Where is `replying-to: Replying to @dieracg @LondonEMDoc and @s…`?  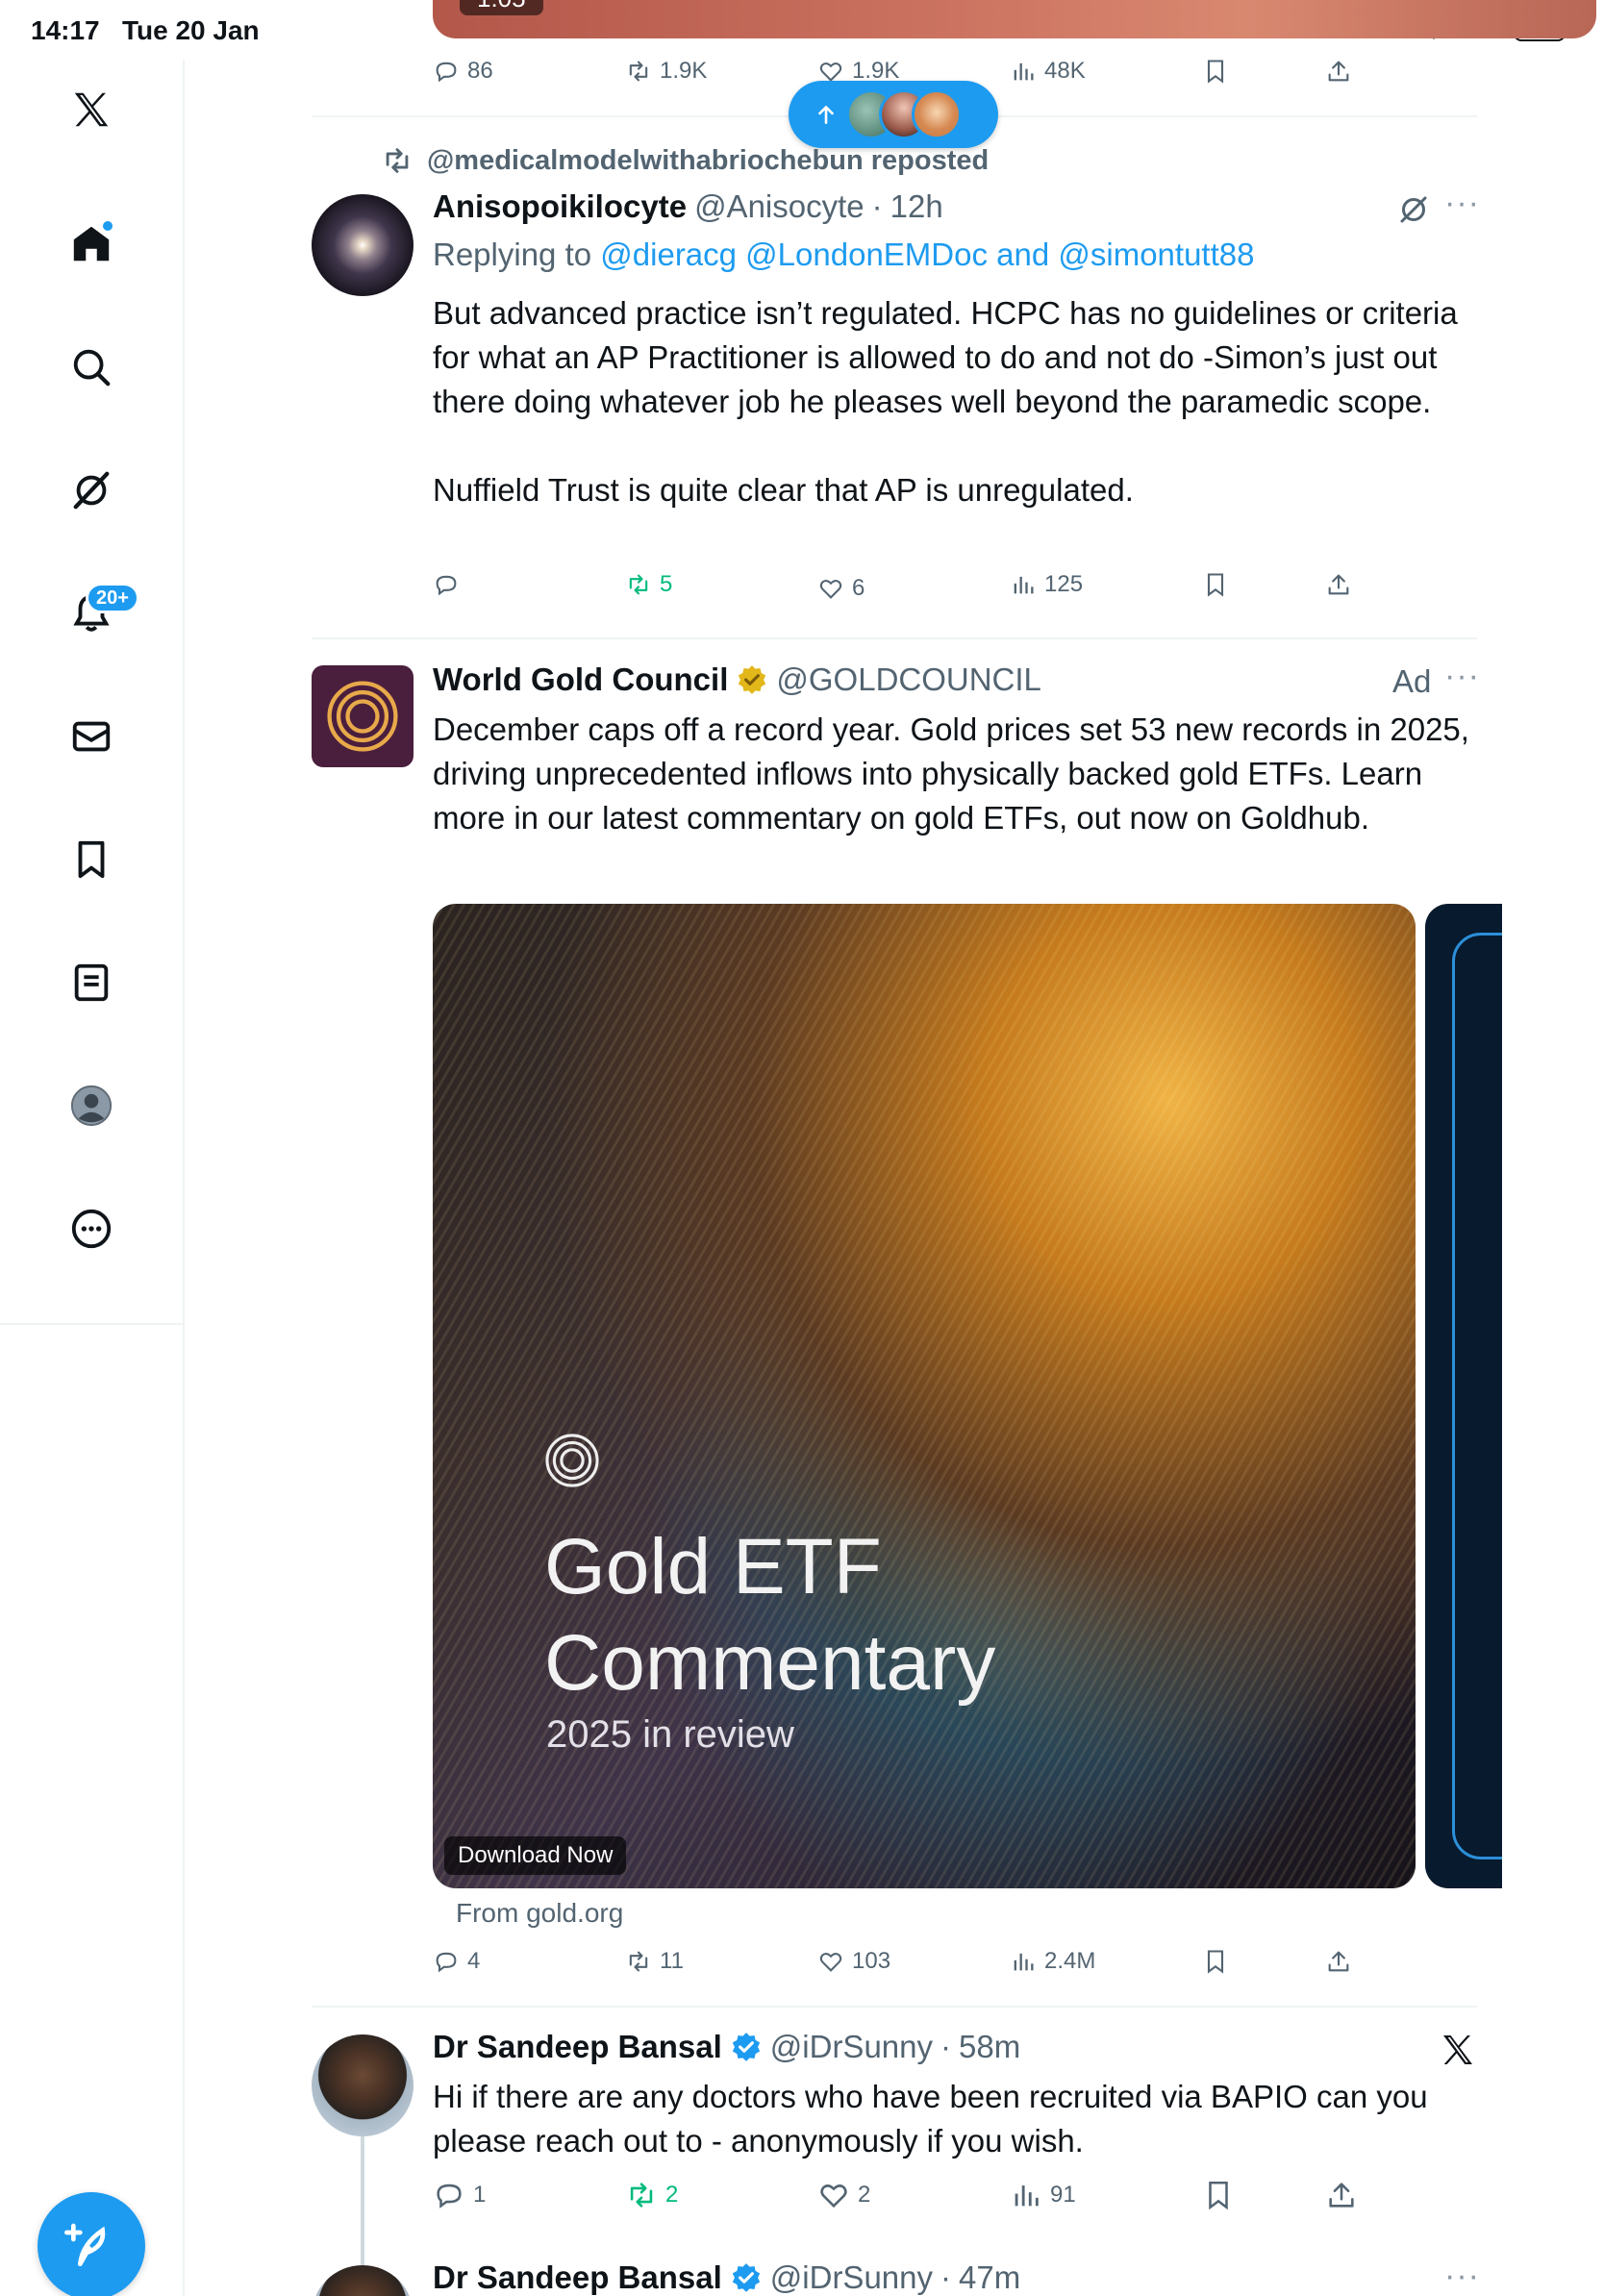
replying-to: Replying to @dieracg @LondonEMDoc and @s… is located at coordinates (843, 255).